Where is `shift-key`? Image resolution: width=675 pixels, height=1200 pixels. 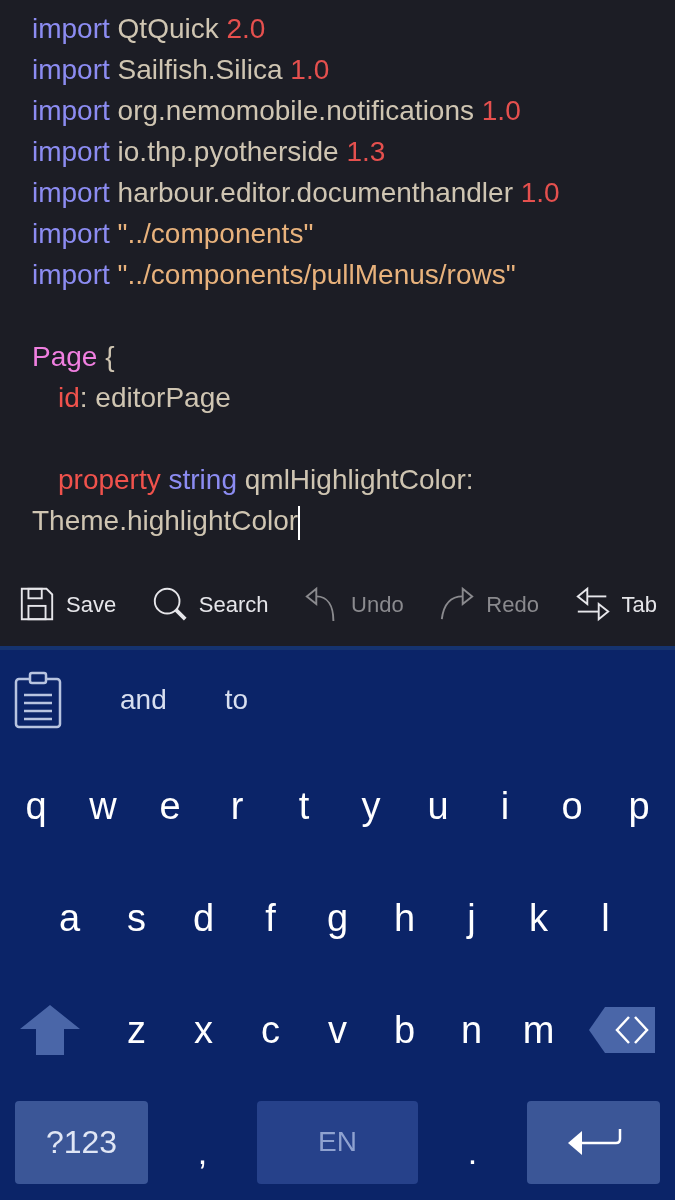
shift-key is located at coordinates (50, 1030).